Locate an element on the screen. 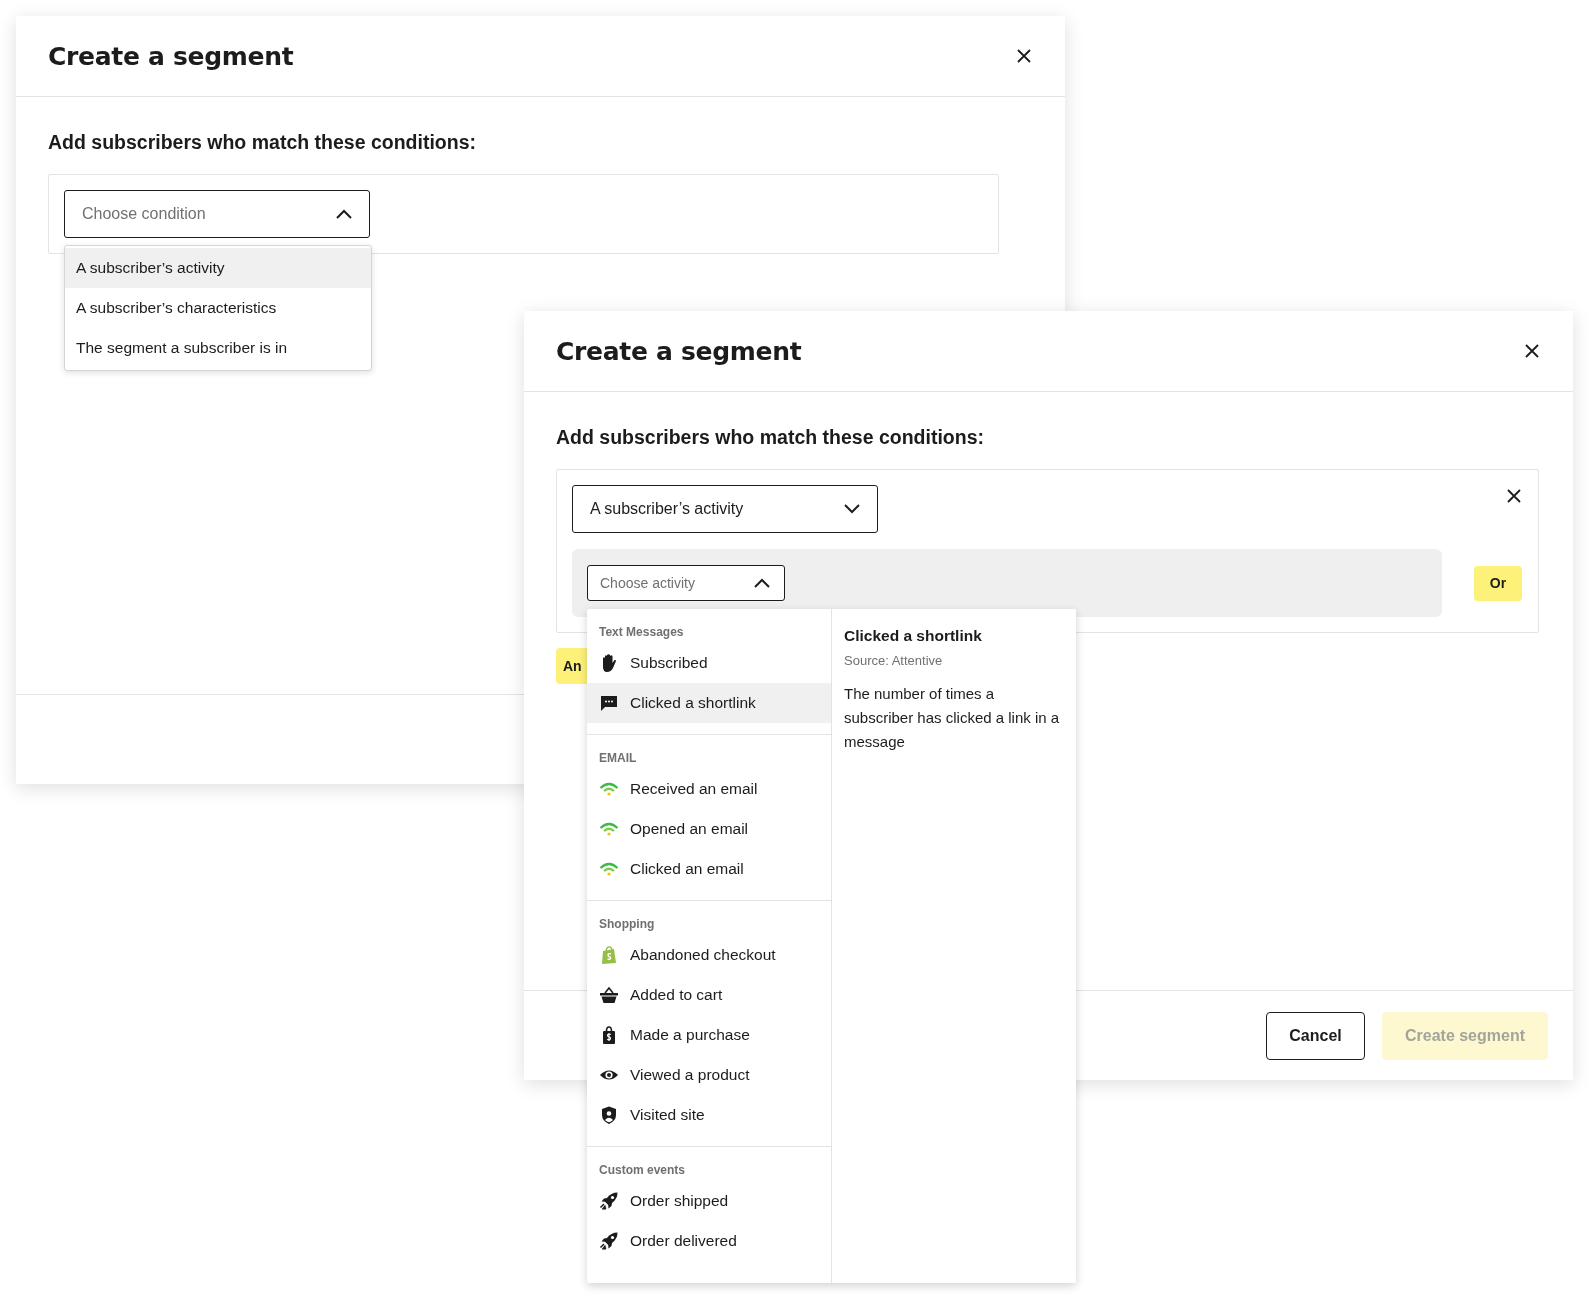  detail-description: The number of times a subscriber has clicked a link in a message is located at coordinates (952, 718).